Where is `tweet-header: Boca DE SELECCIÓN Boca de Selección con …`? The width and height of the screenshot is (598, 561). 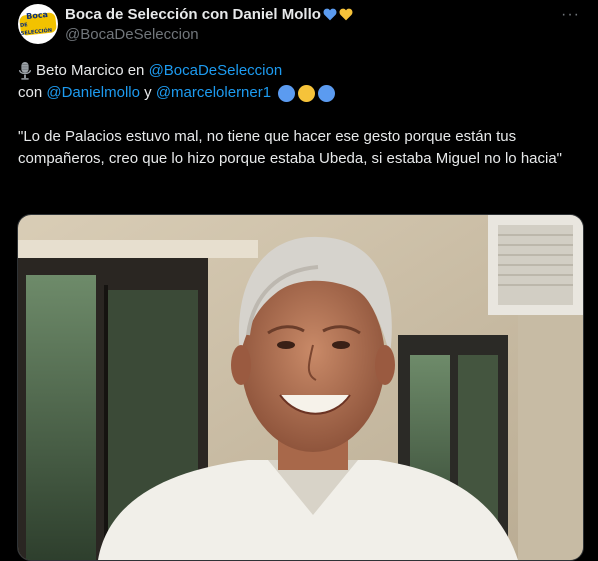 tweet-header: Boca DE SELECCIÓN Boca de Selección con … is located at coordinates (303, 26).